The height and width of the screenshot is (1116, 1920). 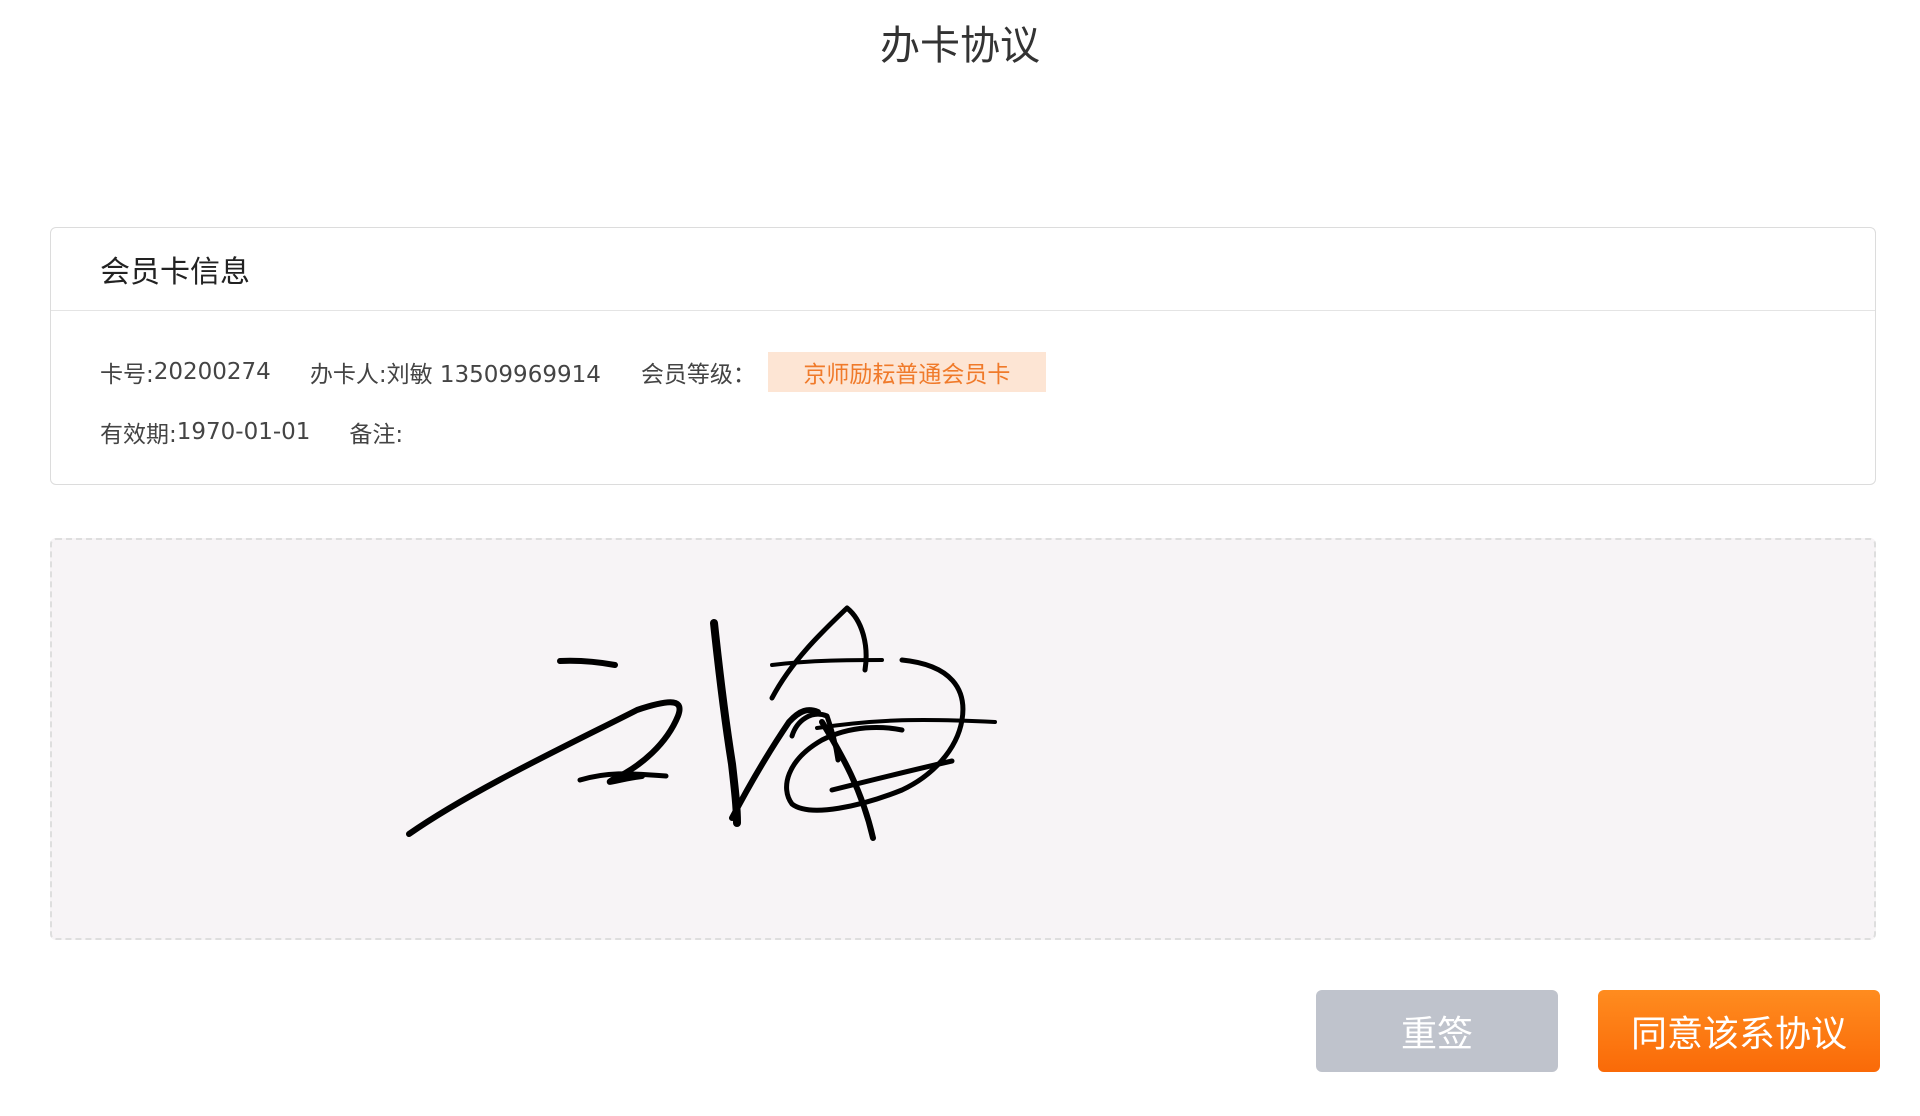 I want to click on card-number-field: 卡号: 20200274, so click(x=185, y=372).